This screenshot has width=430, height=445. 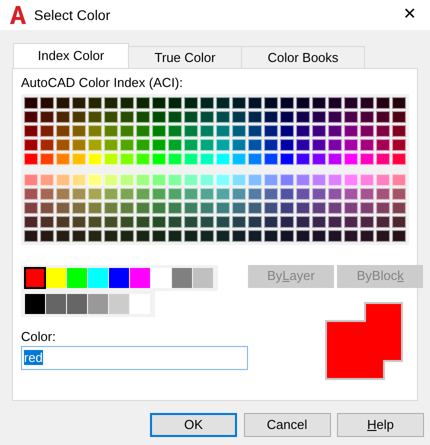 What do you see at coordinates (39, 337) in the screenshot?
I see `color-label: Color:` at bounding box center [39, 337].